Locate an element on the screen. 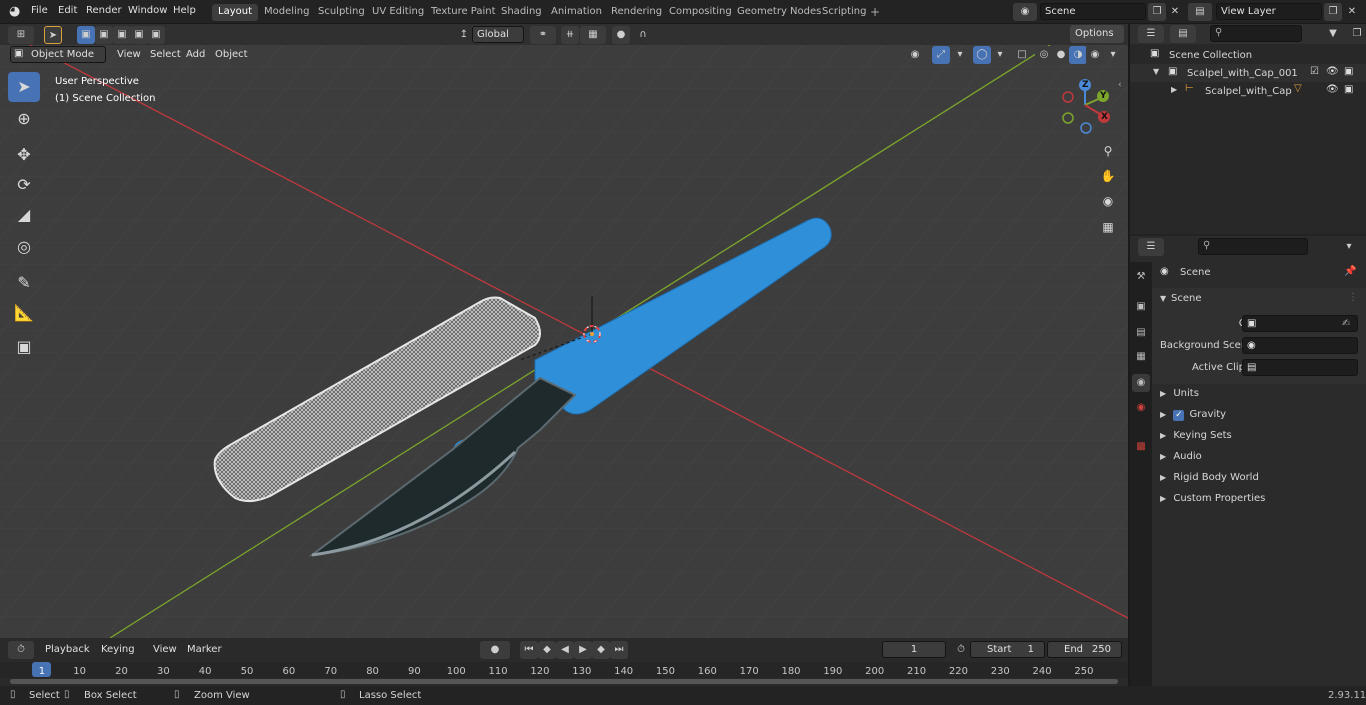  tab-geometry-nodes: Geometry Nodes is located at coordinates (779, 12).